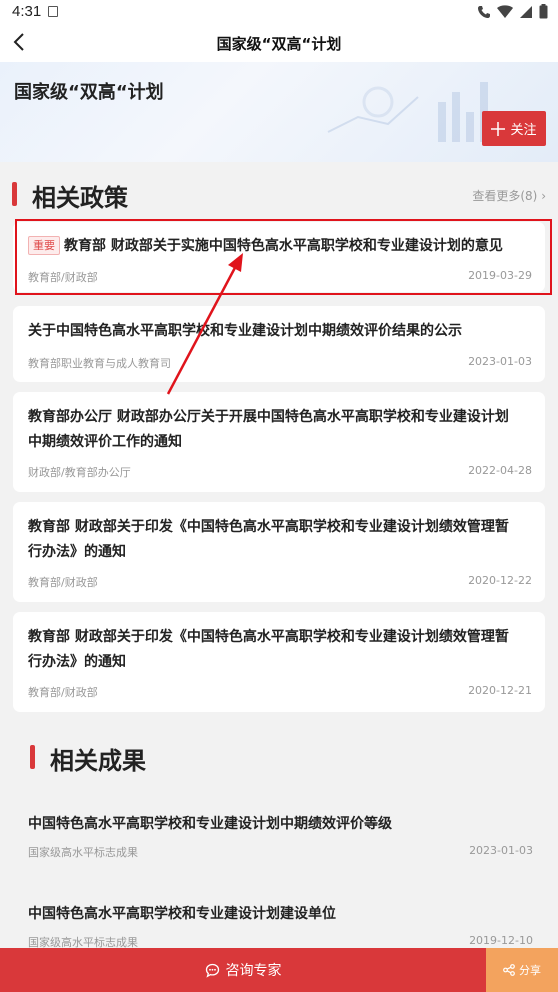 This screenshot has height=992, width=558. I want to click on top-nav-bar: 国家级“双高“计划, so click(279, 43).